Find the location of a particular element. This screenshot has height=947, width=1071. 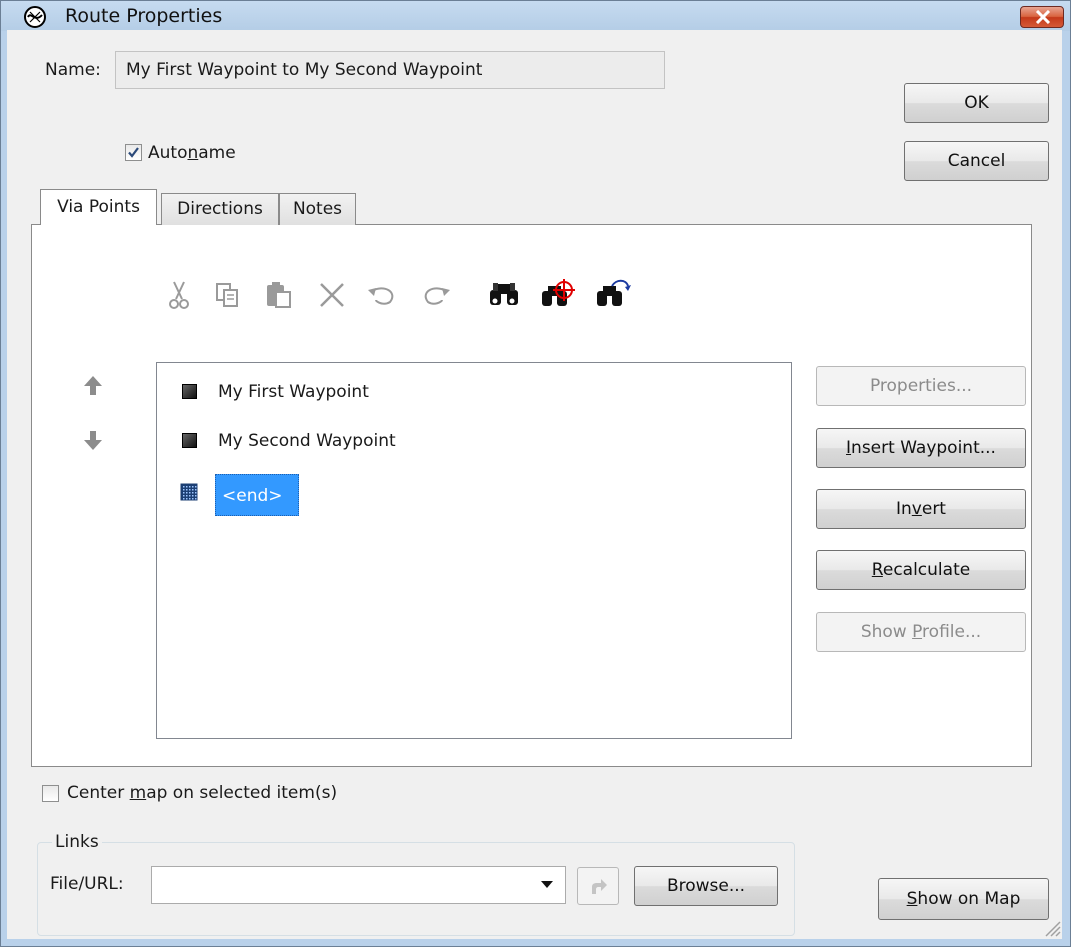

autoname-checkbox is located at coordinates (133, 152).